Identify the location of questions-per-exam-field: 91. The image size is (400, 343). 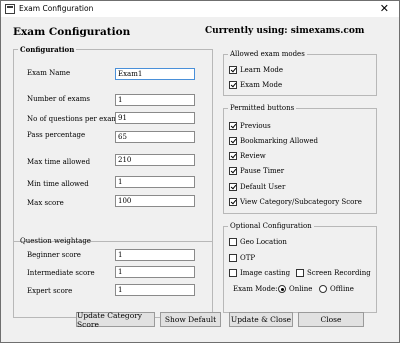
(155, 118).